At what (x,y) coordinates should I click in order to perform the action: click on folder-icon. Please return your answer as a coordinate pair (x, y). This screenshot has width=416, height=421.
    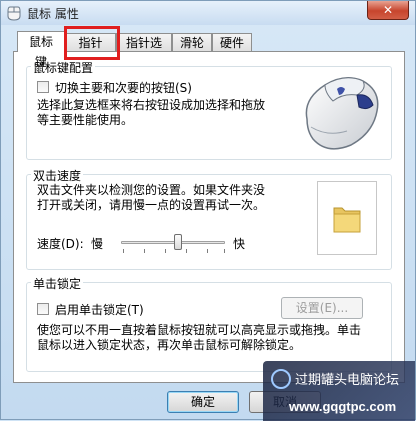
    Looking at the image, I should click on (347, 219).